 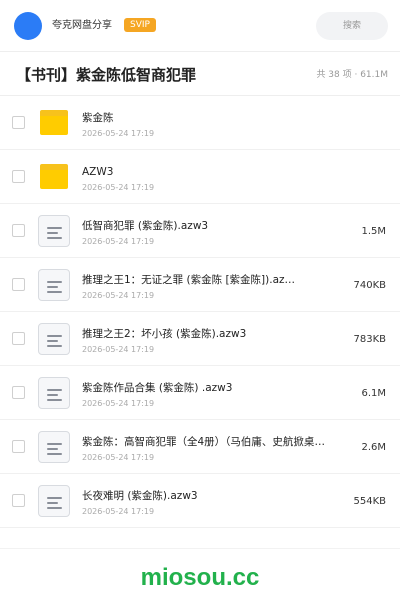 What do you see at coordinates (157, 388) in the screenshot?
I see `file-name: 紫金陈作品合集 (紫金陈) .azw3` at bounding box center [157, 388].